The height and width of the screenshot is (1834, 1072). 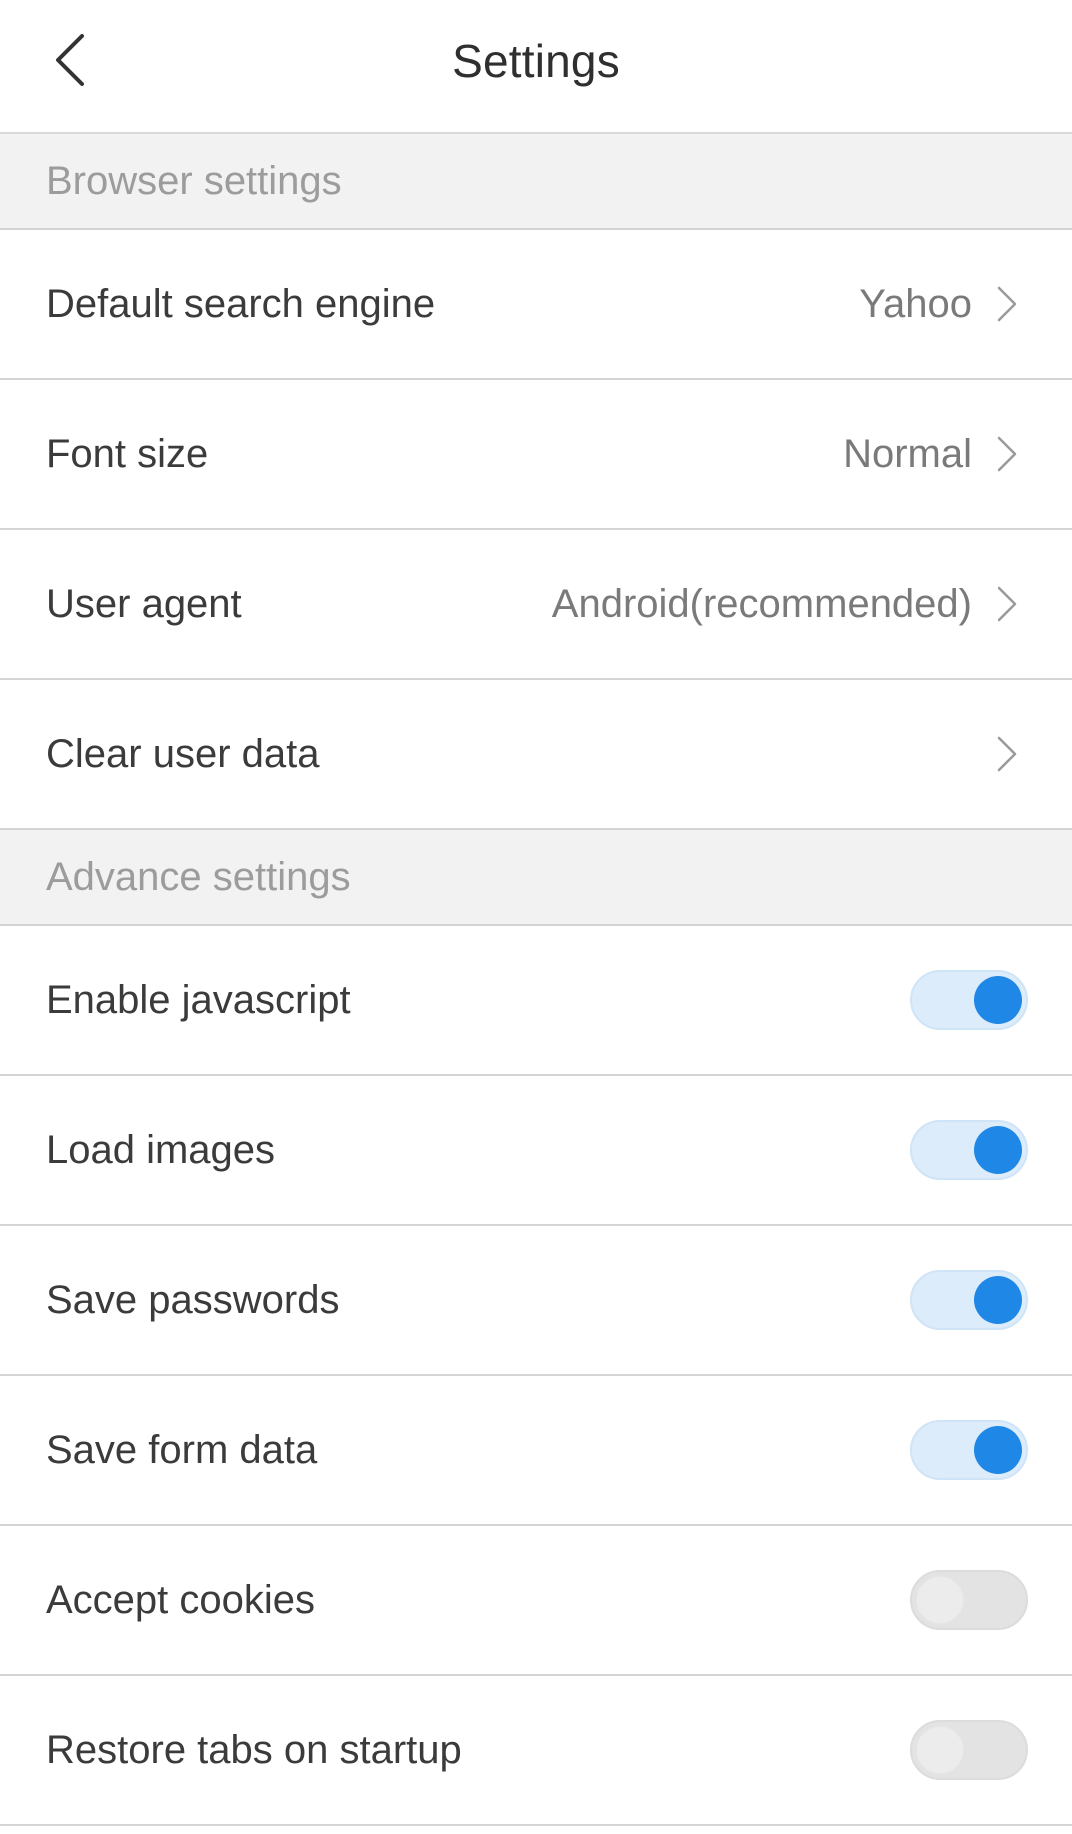 What do you see at coordinates (193, 1299) in the screenshot?
I see `setting-label: Save passwords` at bounding box center [193, 1299].